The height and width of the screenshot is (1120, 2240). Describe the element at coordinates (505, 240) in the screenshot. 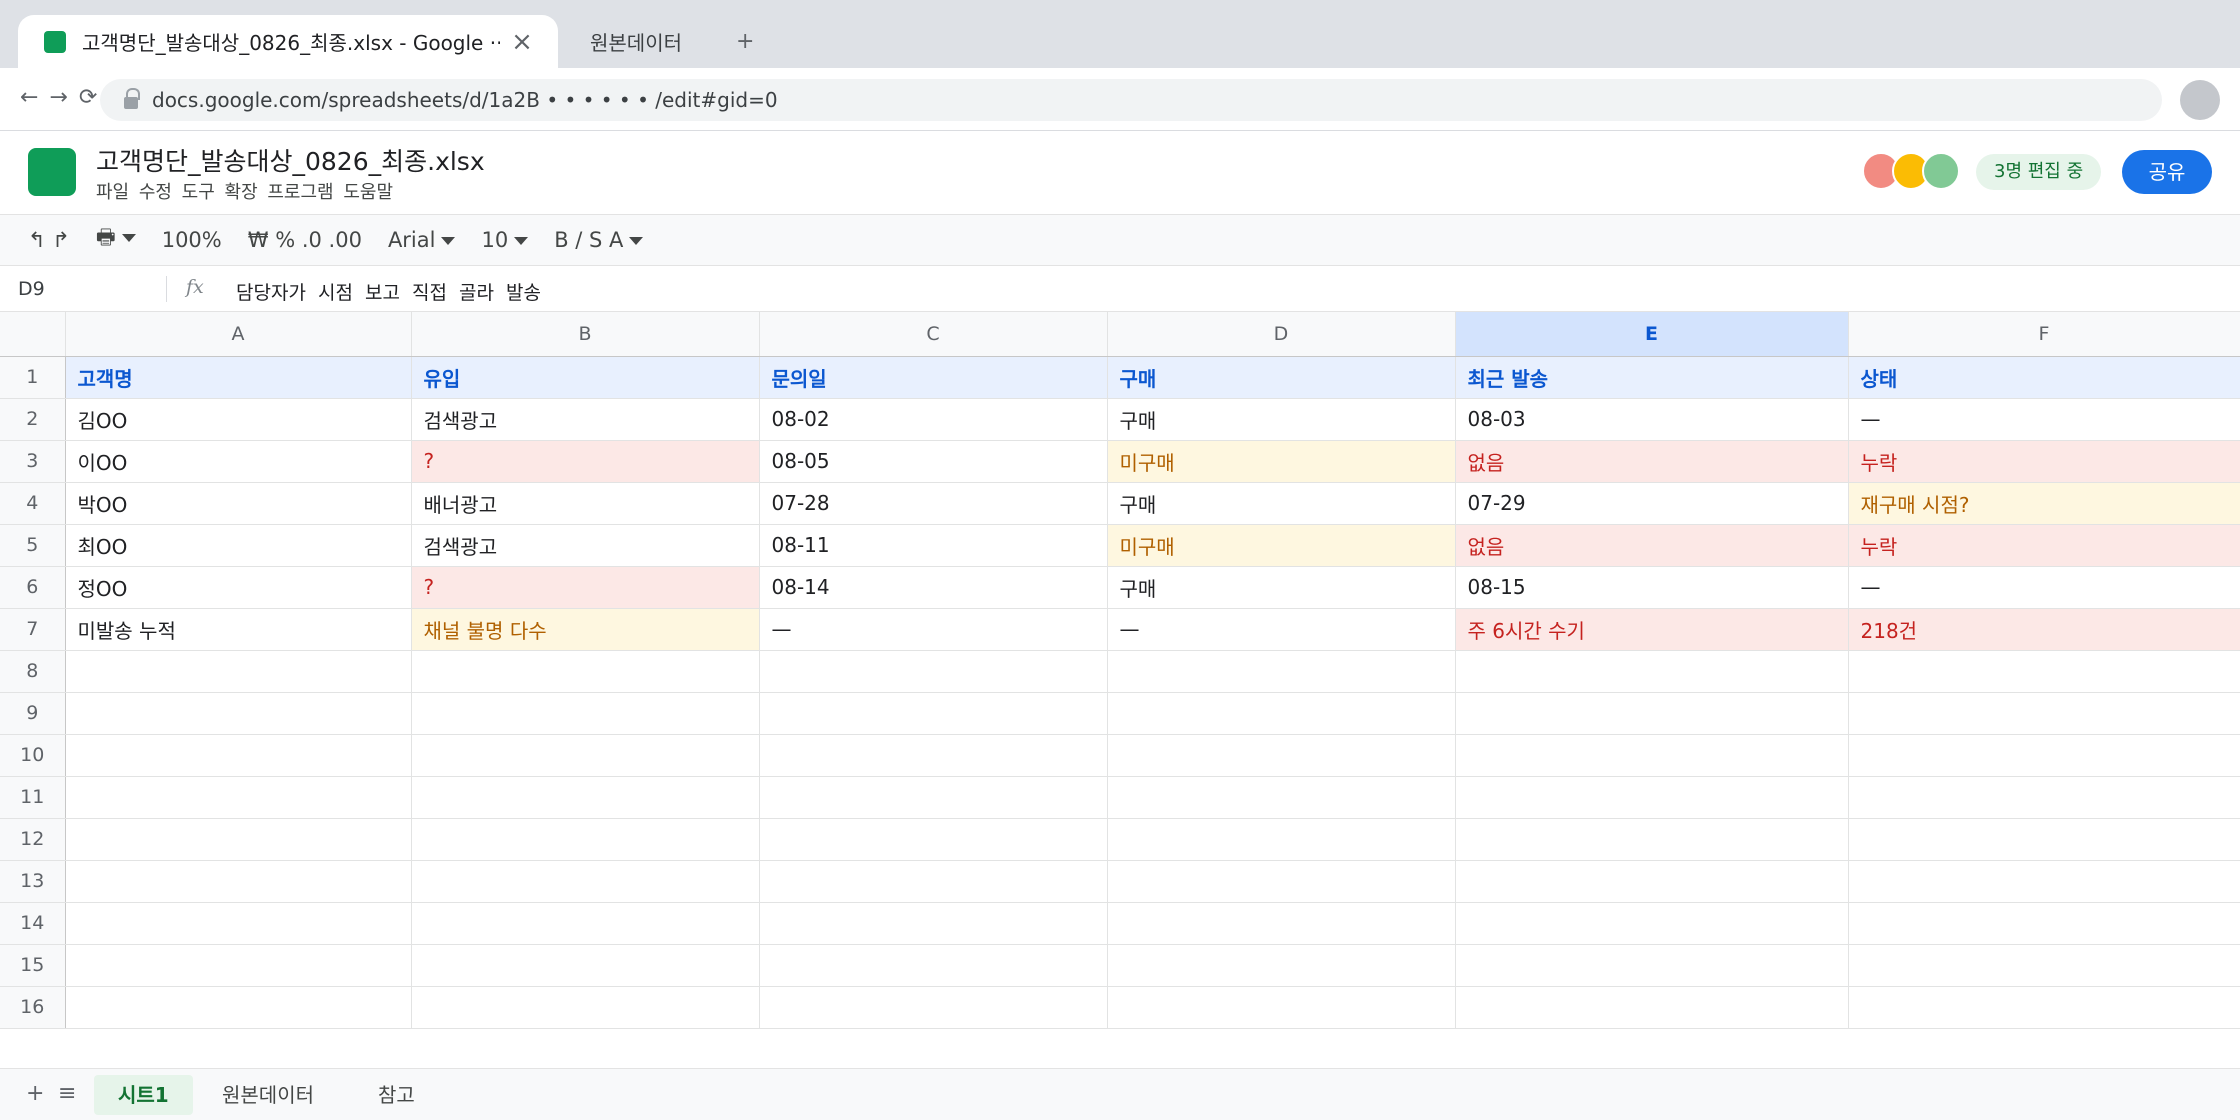

I see `font-size-select: 10` at that location.